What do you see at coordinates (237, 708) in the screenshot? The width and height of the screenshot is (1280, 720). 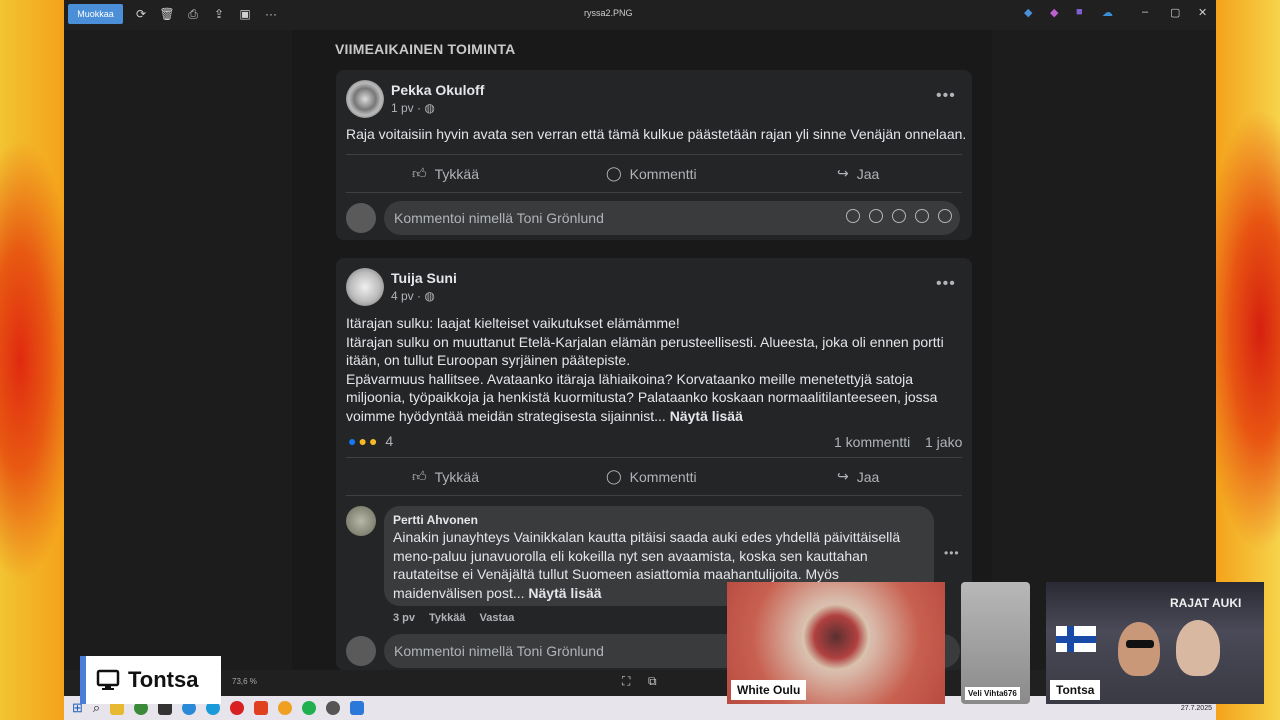 I see `opera-icon` at bounding box center [237, 708].